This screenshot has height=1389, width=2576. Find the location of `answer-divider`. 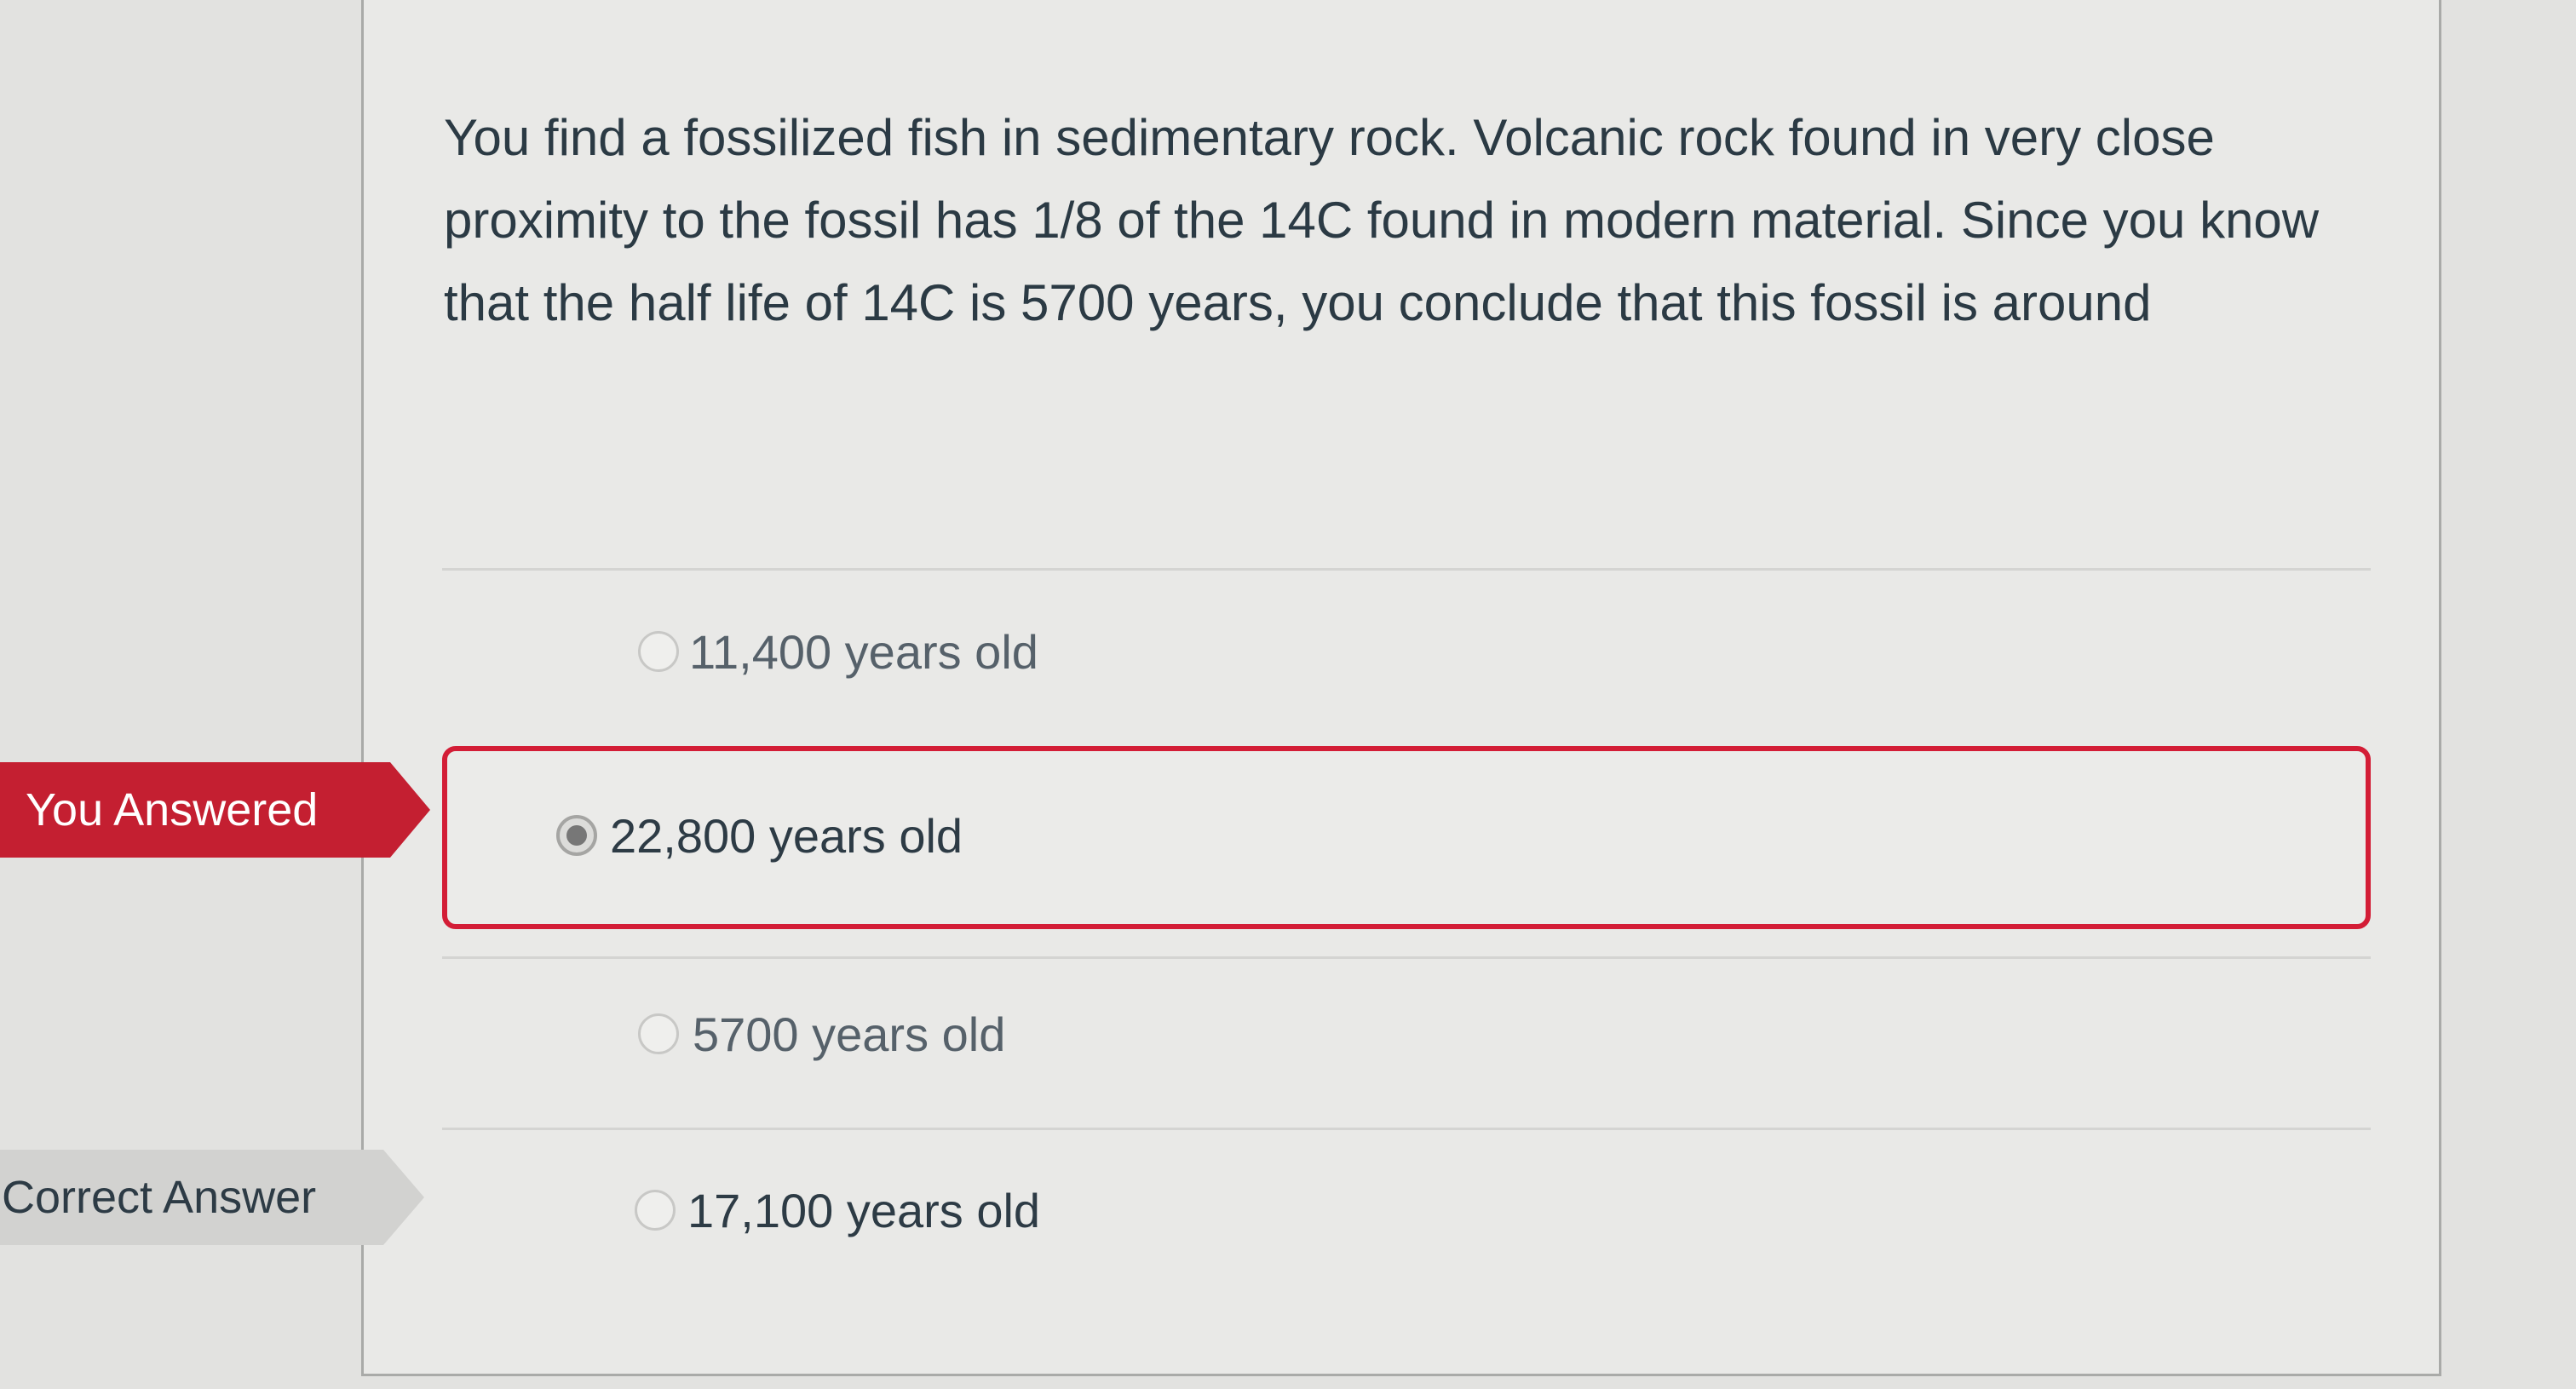

answer-divider is located at coordinates (1406, 958).